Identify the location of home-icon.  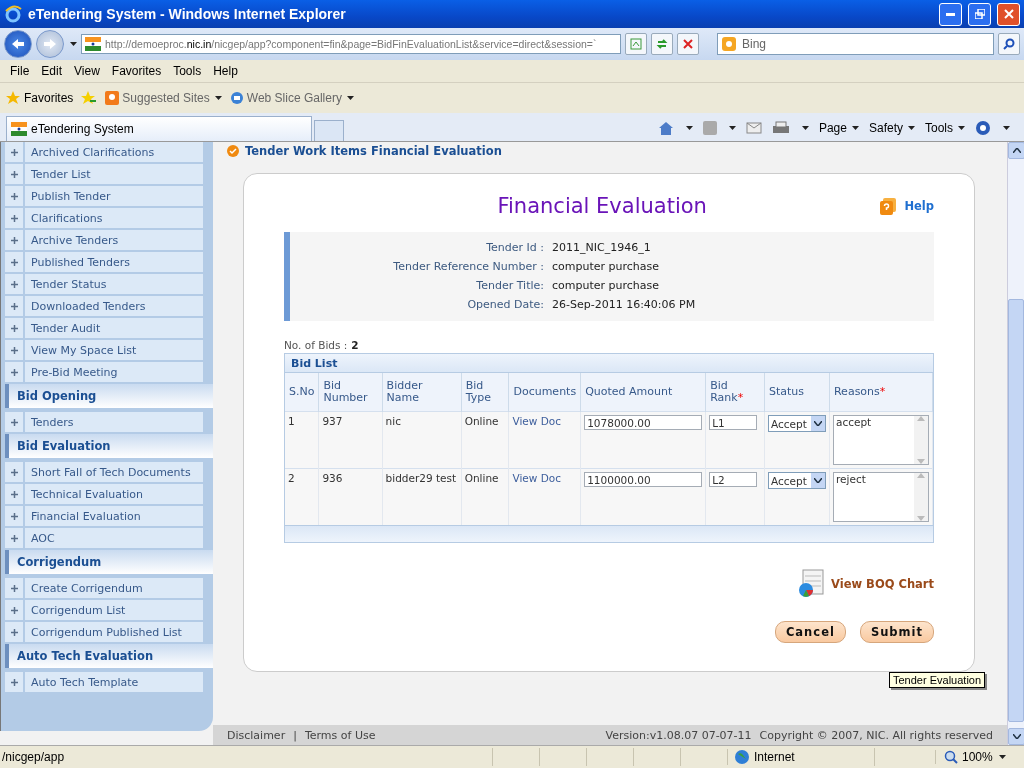
(665, 128).